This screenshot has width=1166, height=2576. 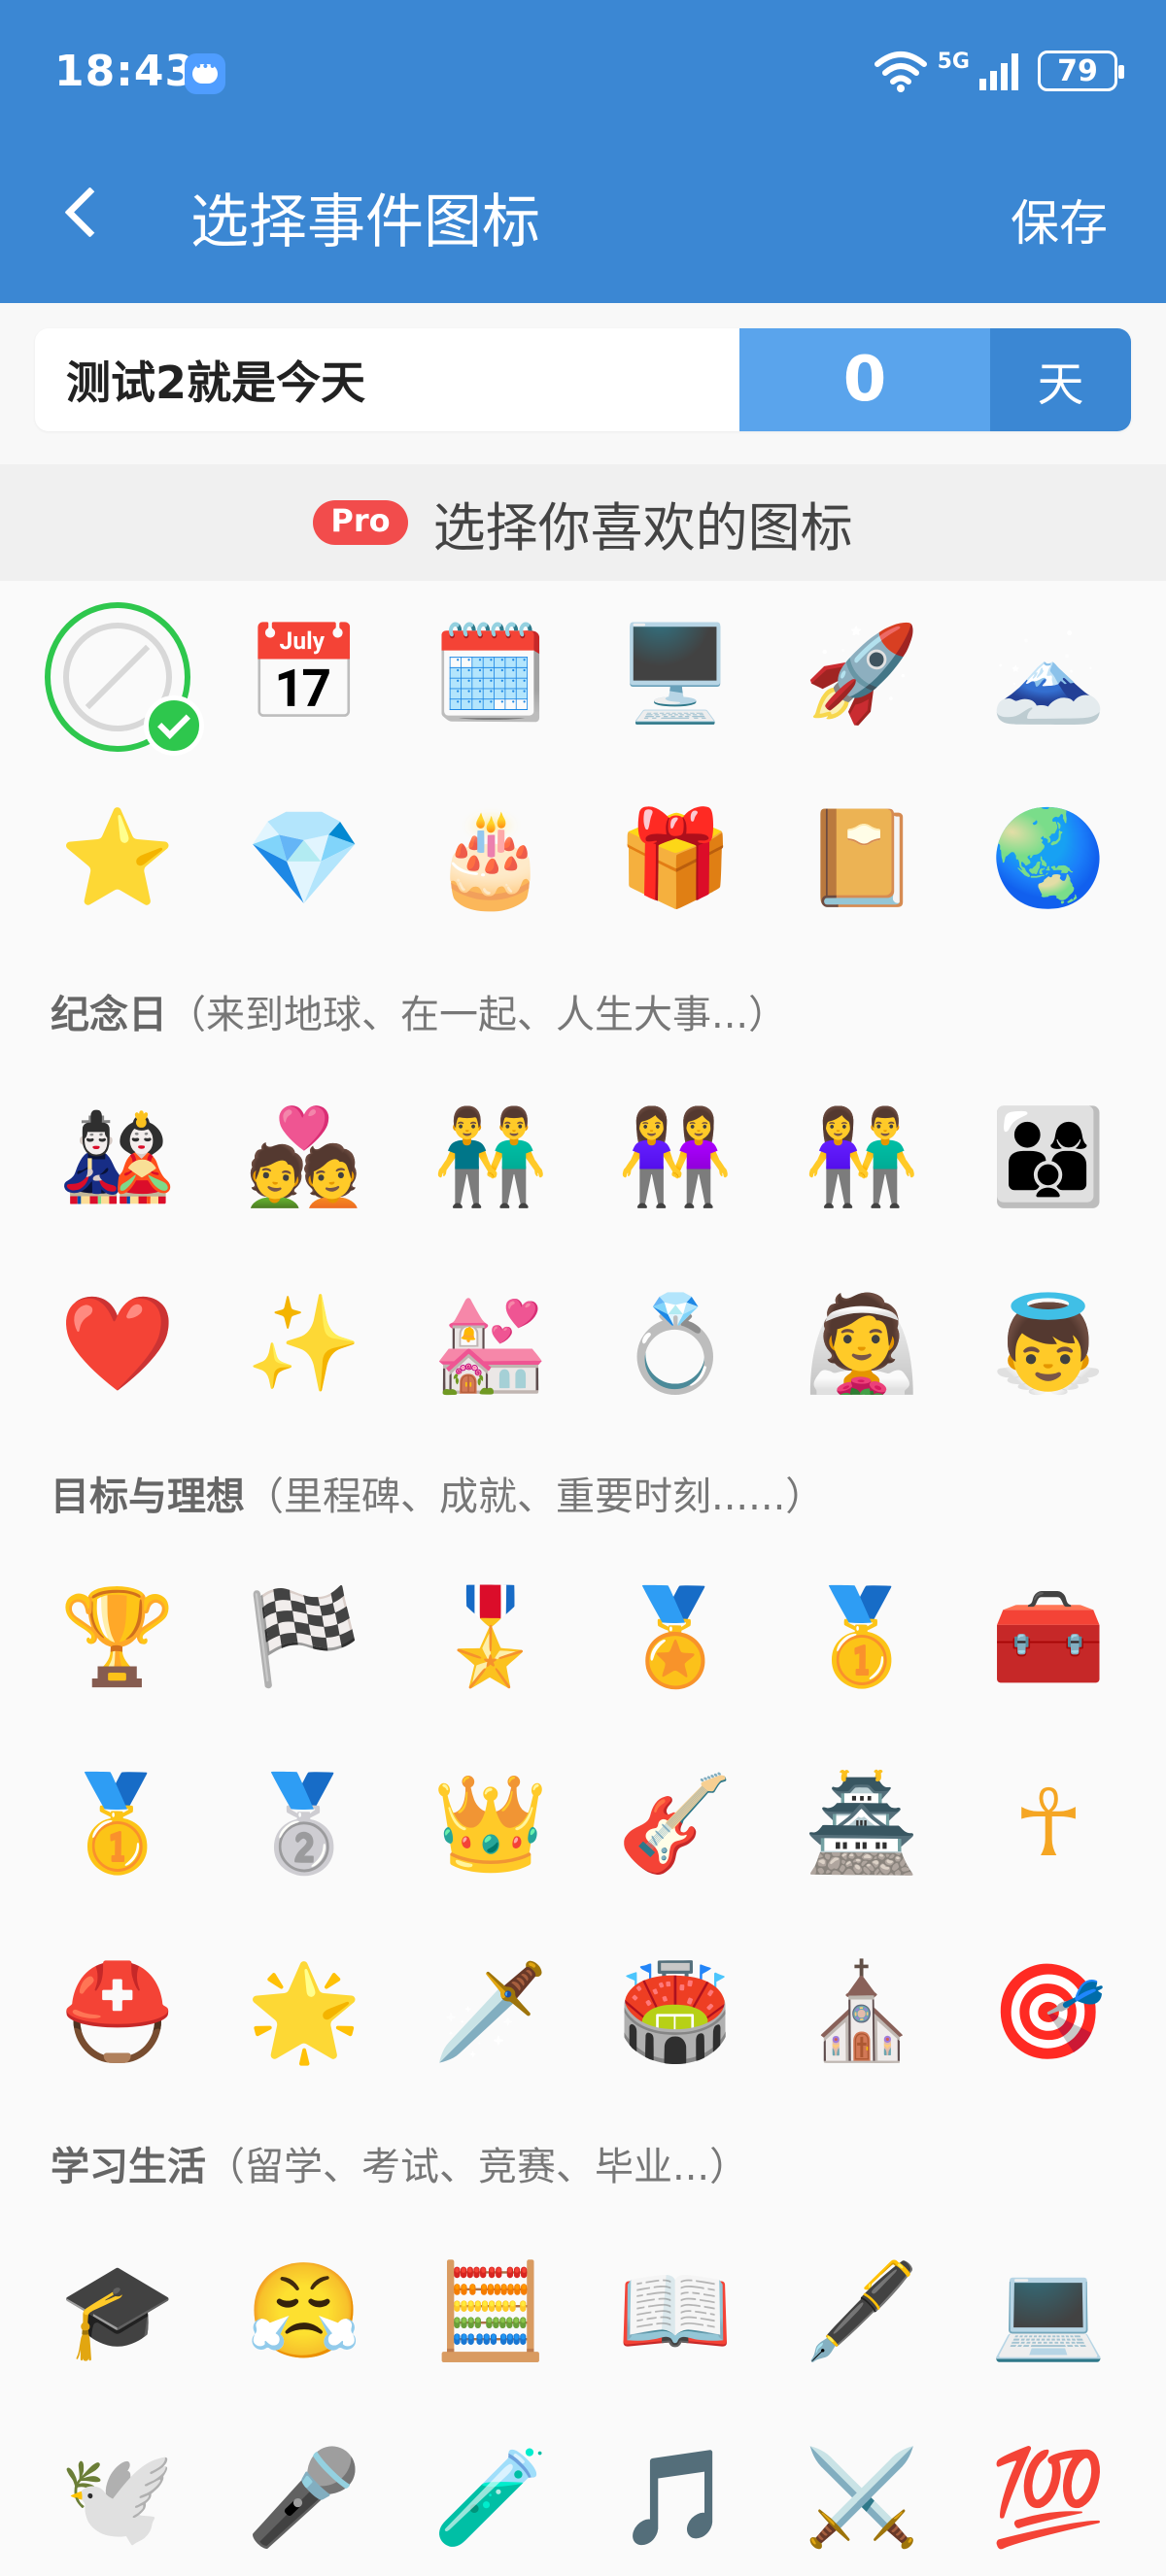 What do you see at coordinates (953, 61) in the screenshot?
I see `network-type: 5G` at bounding box center [953, 61].